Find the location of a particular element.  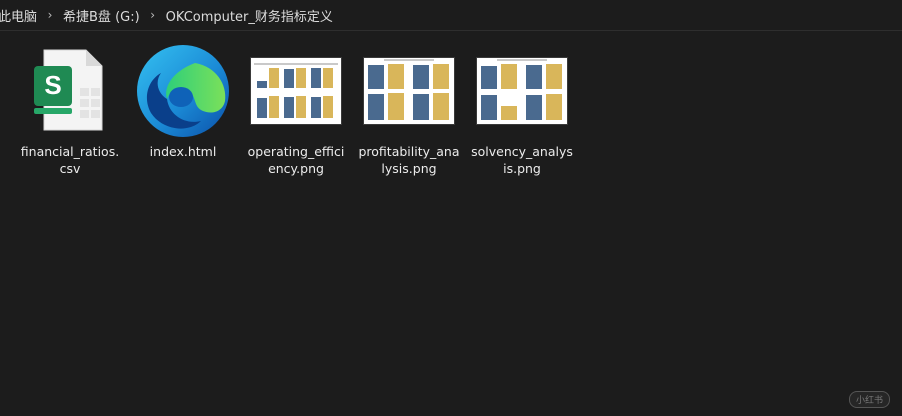

file-item-profitability-analysis-png: profitability_analysis.png is located at coordinates (409, 114).